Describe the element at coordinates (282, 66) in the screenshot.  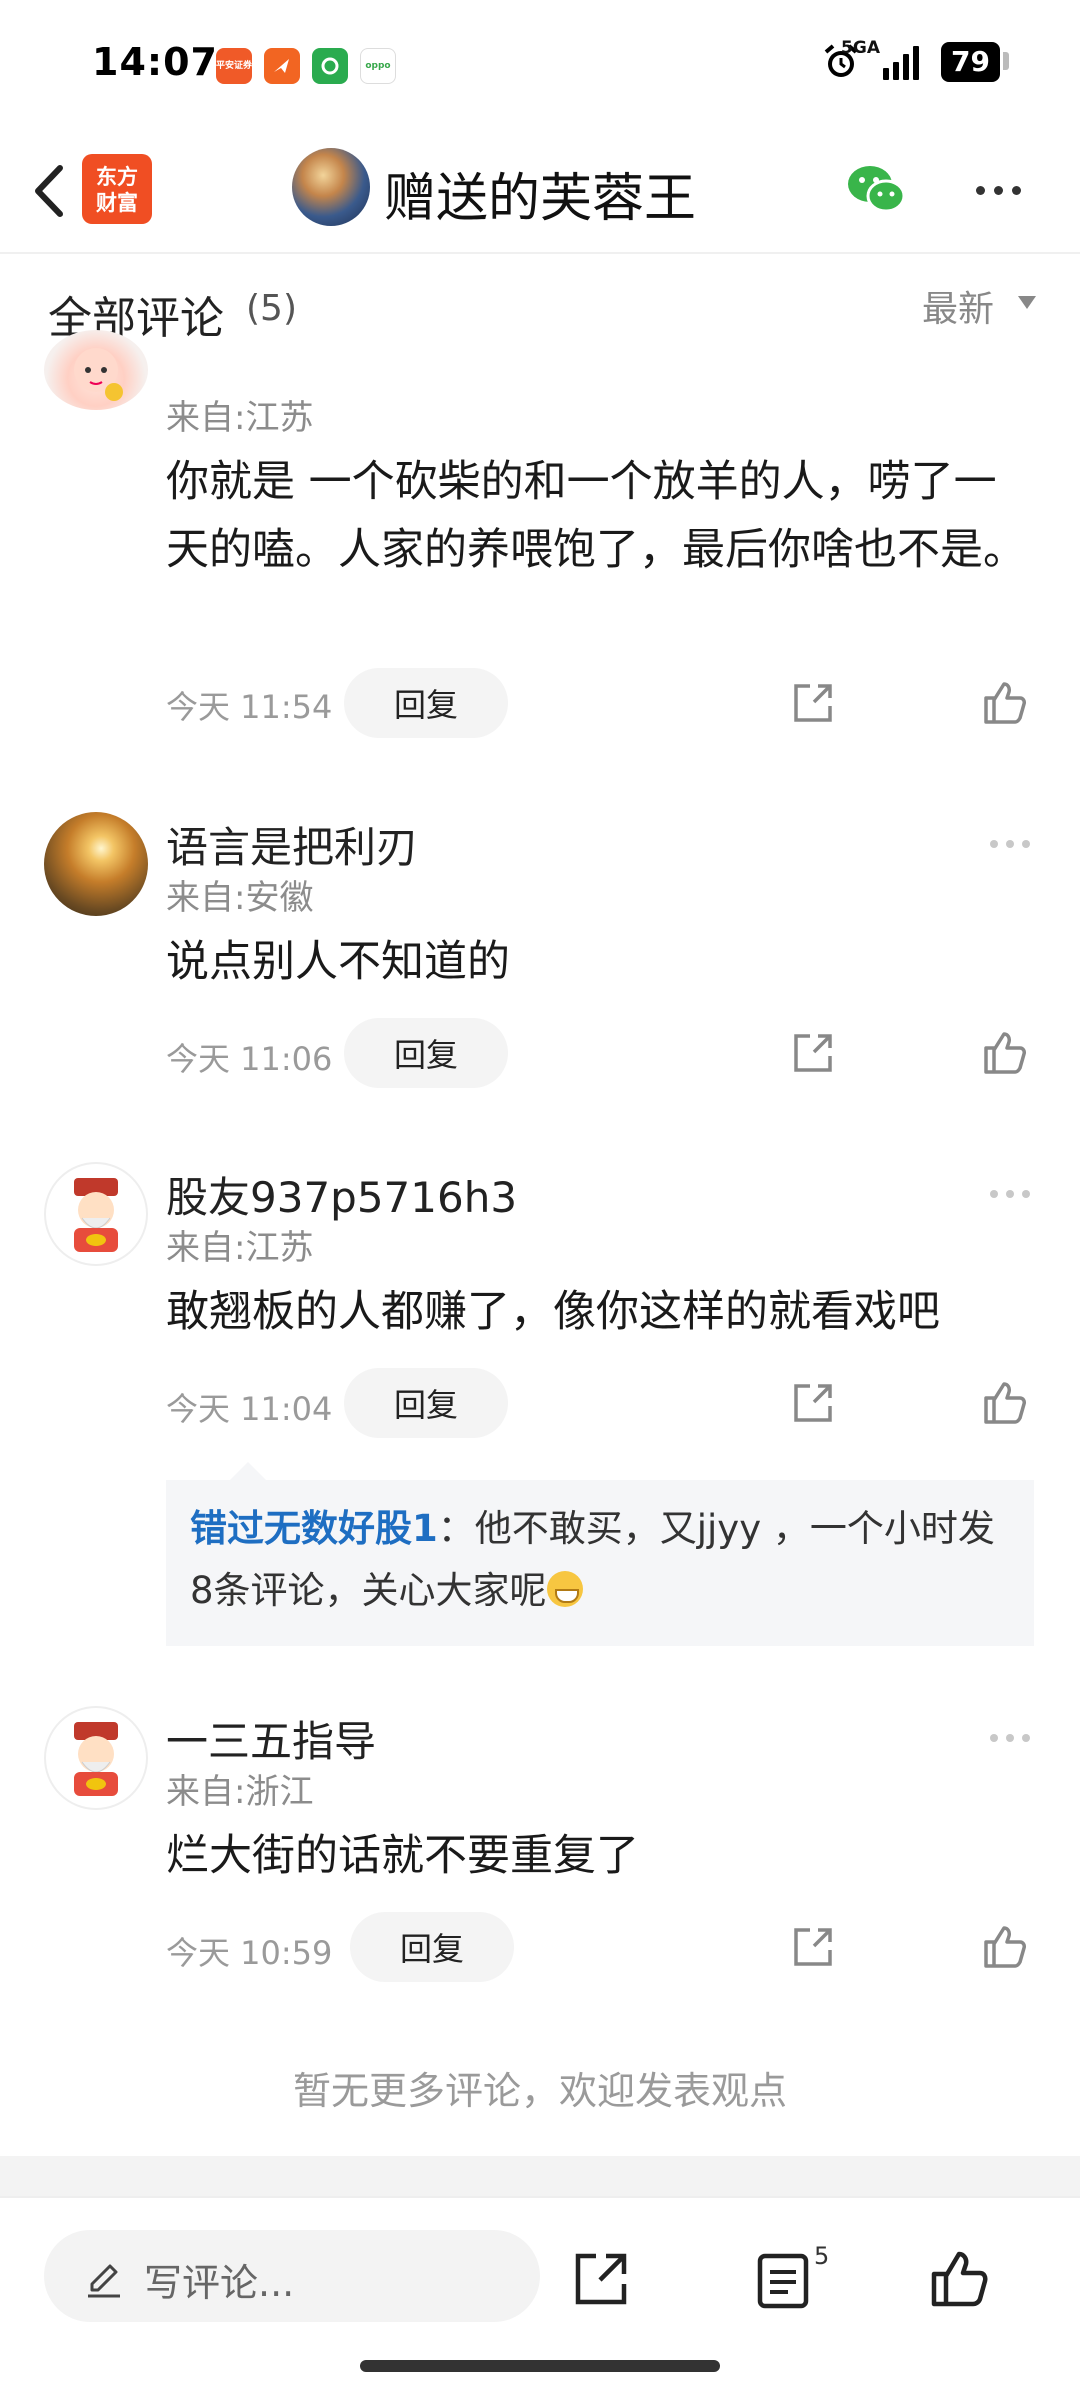
I see `message-app-icon` at that location.